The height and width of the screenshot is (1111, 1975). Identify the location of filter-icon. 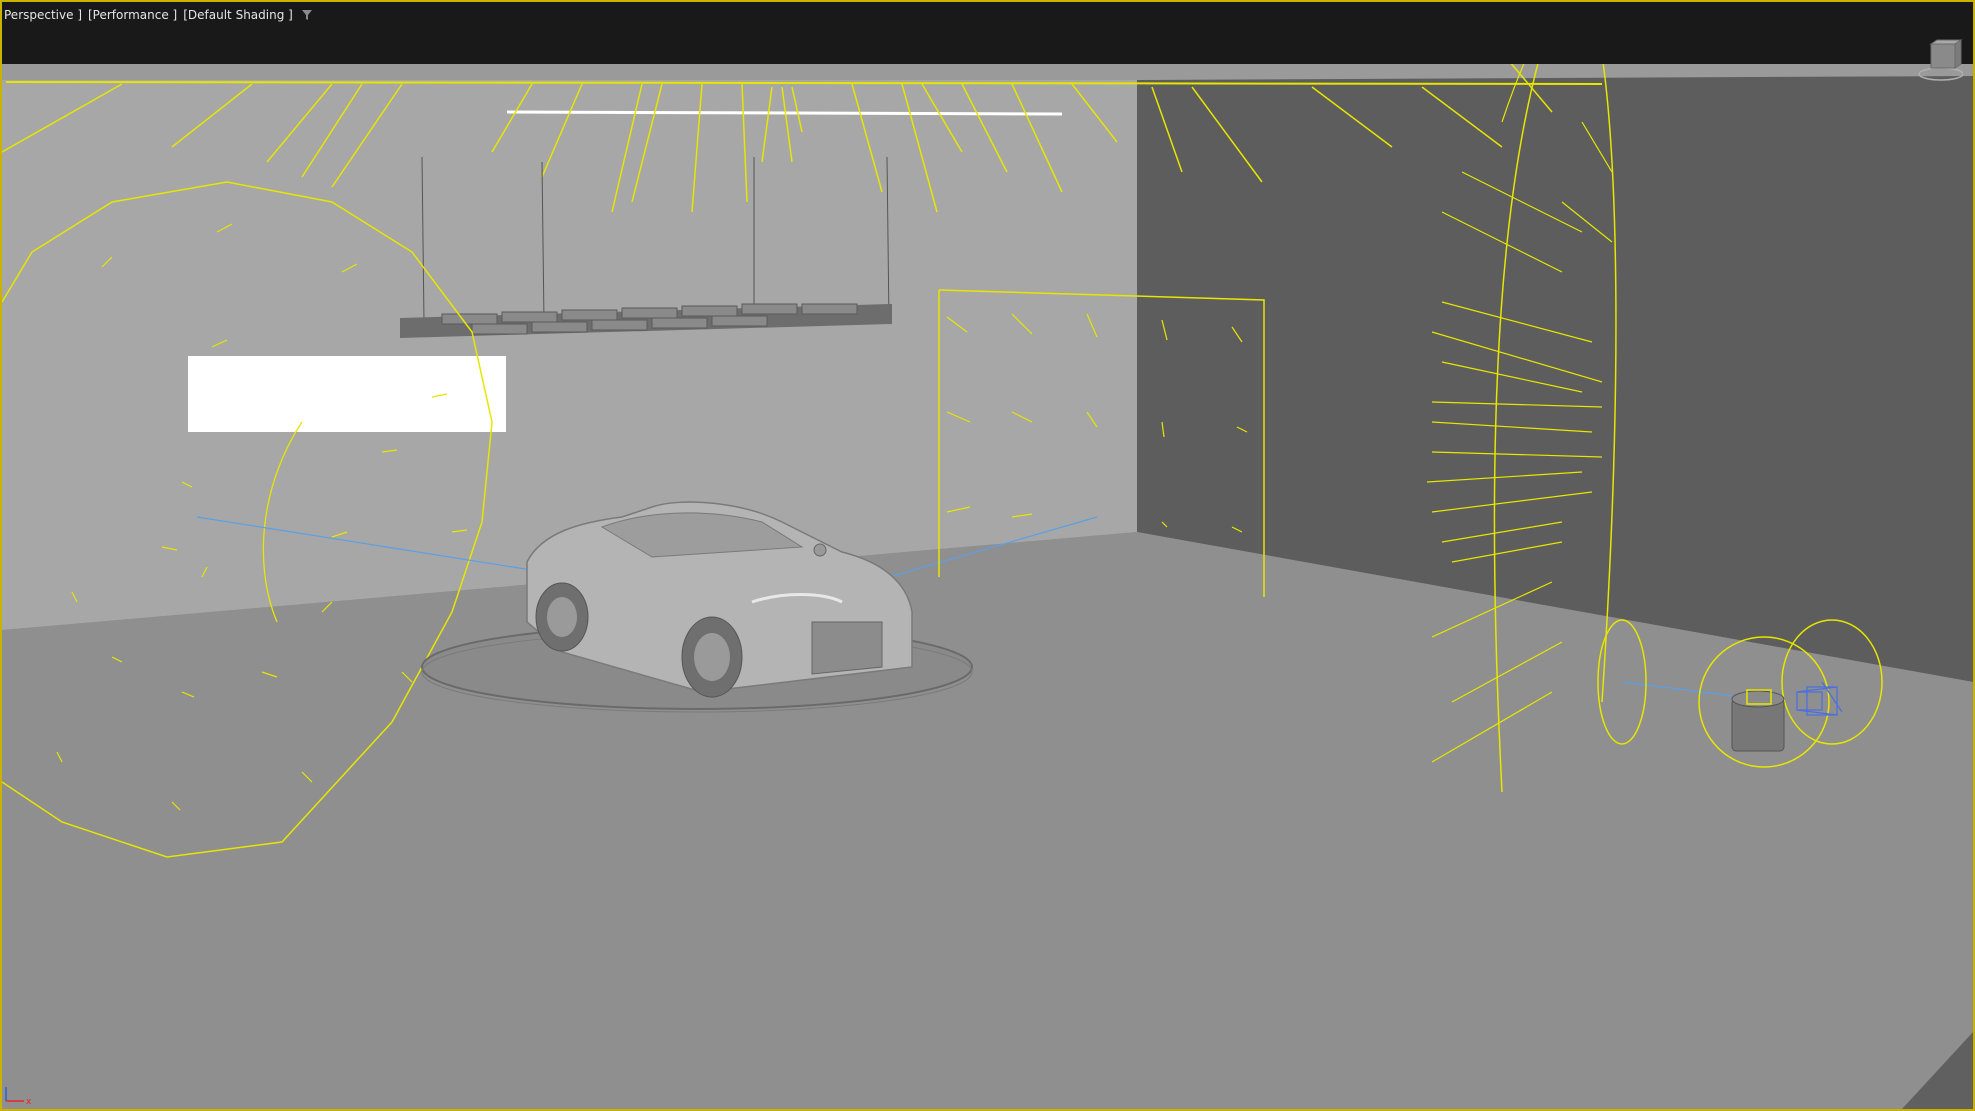
(307, 15).